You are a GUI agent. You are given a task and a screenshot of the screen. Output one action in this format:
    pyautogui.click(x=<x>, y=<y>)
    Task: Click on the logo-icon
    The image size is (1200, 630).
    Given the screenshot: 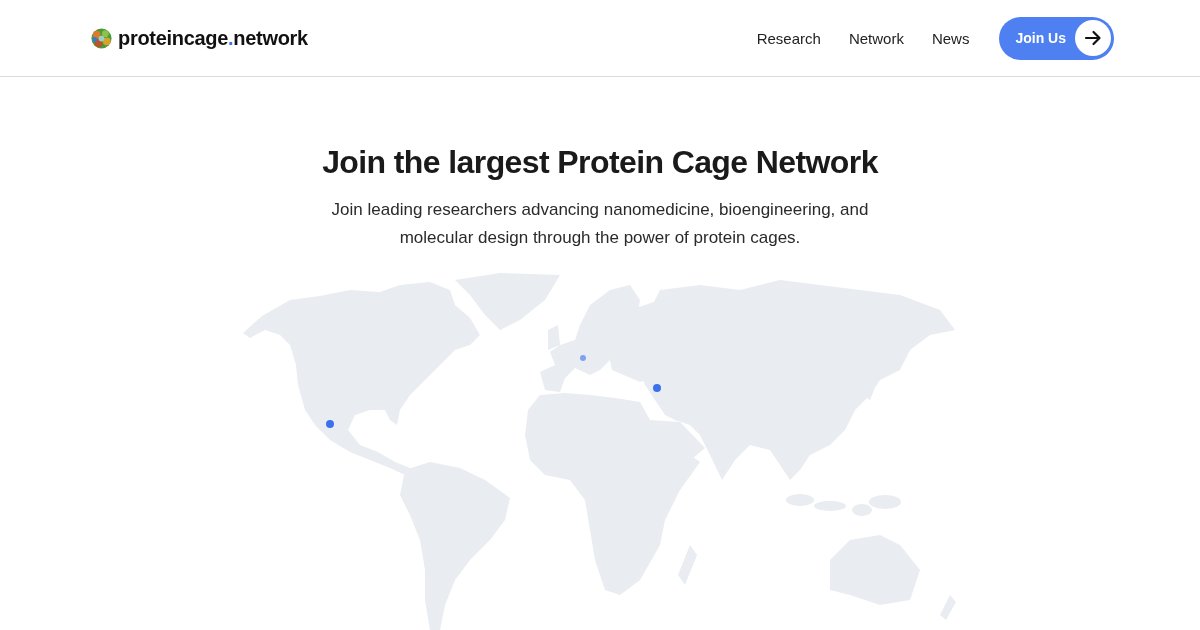 What is the action you would take?
    pyautogui.click(x=101, y=38)
    